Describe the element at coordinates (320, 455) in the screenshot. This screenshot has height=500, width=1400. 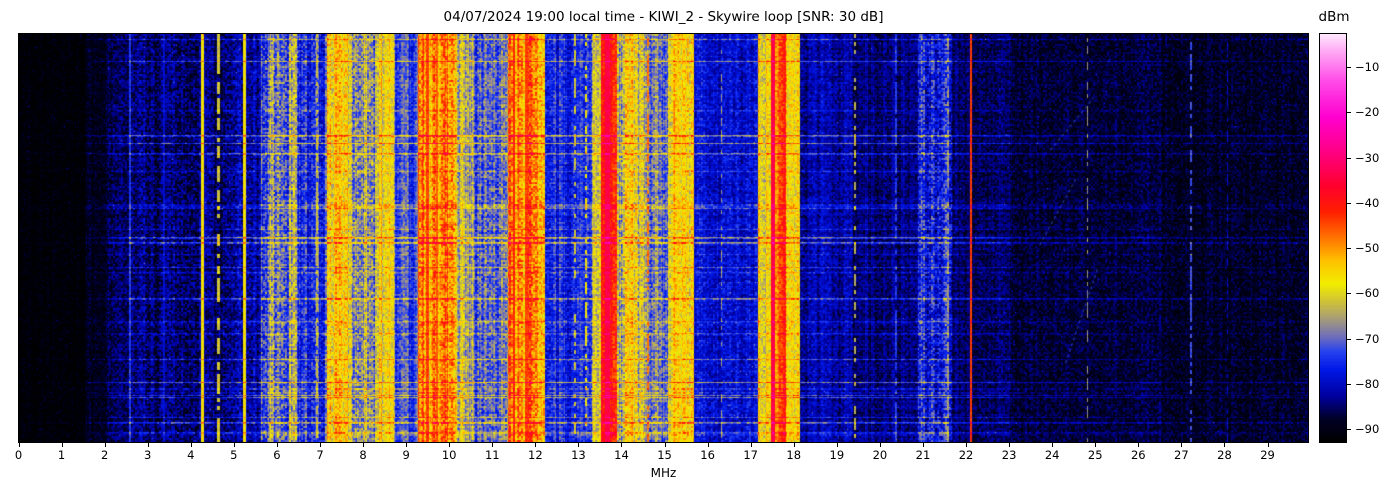
I see `x-tick-label: 7` at that location.